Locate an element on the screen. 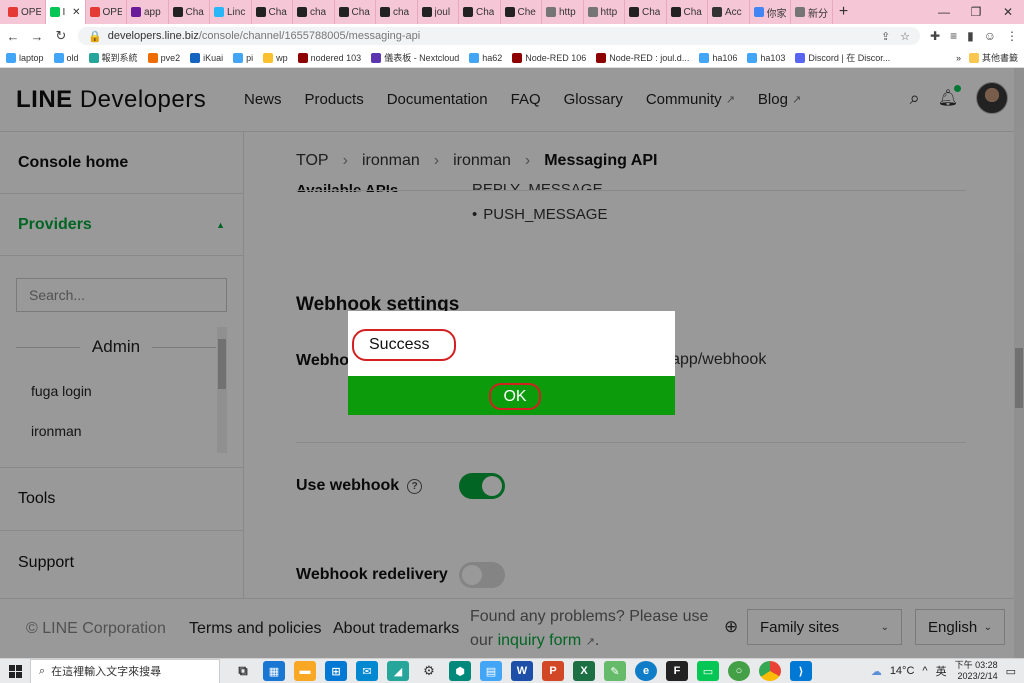 The width and height of the screenshot is (1024, 683). settings-gear-icon: ⚙ is located at coordinates (429, 671).